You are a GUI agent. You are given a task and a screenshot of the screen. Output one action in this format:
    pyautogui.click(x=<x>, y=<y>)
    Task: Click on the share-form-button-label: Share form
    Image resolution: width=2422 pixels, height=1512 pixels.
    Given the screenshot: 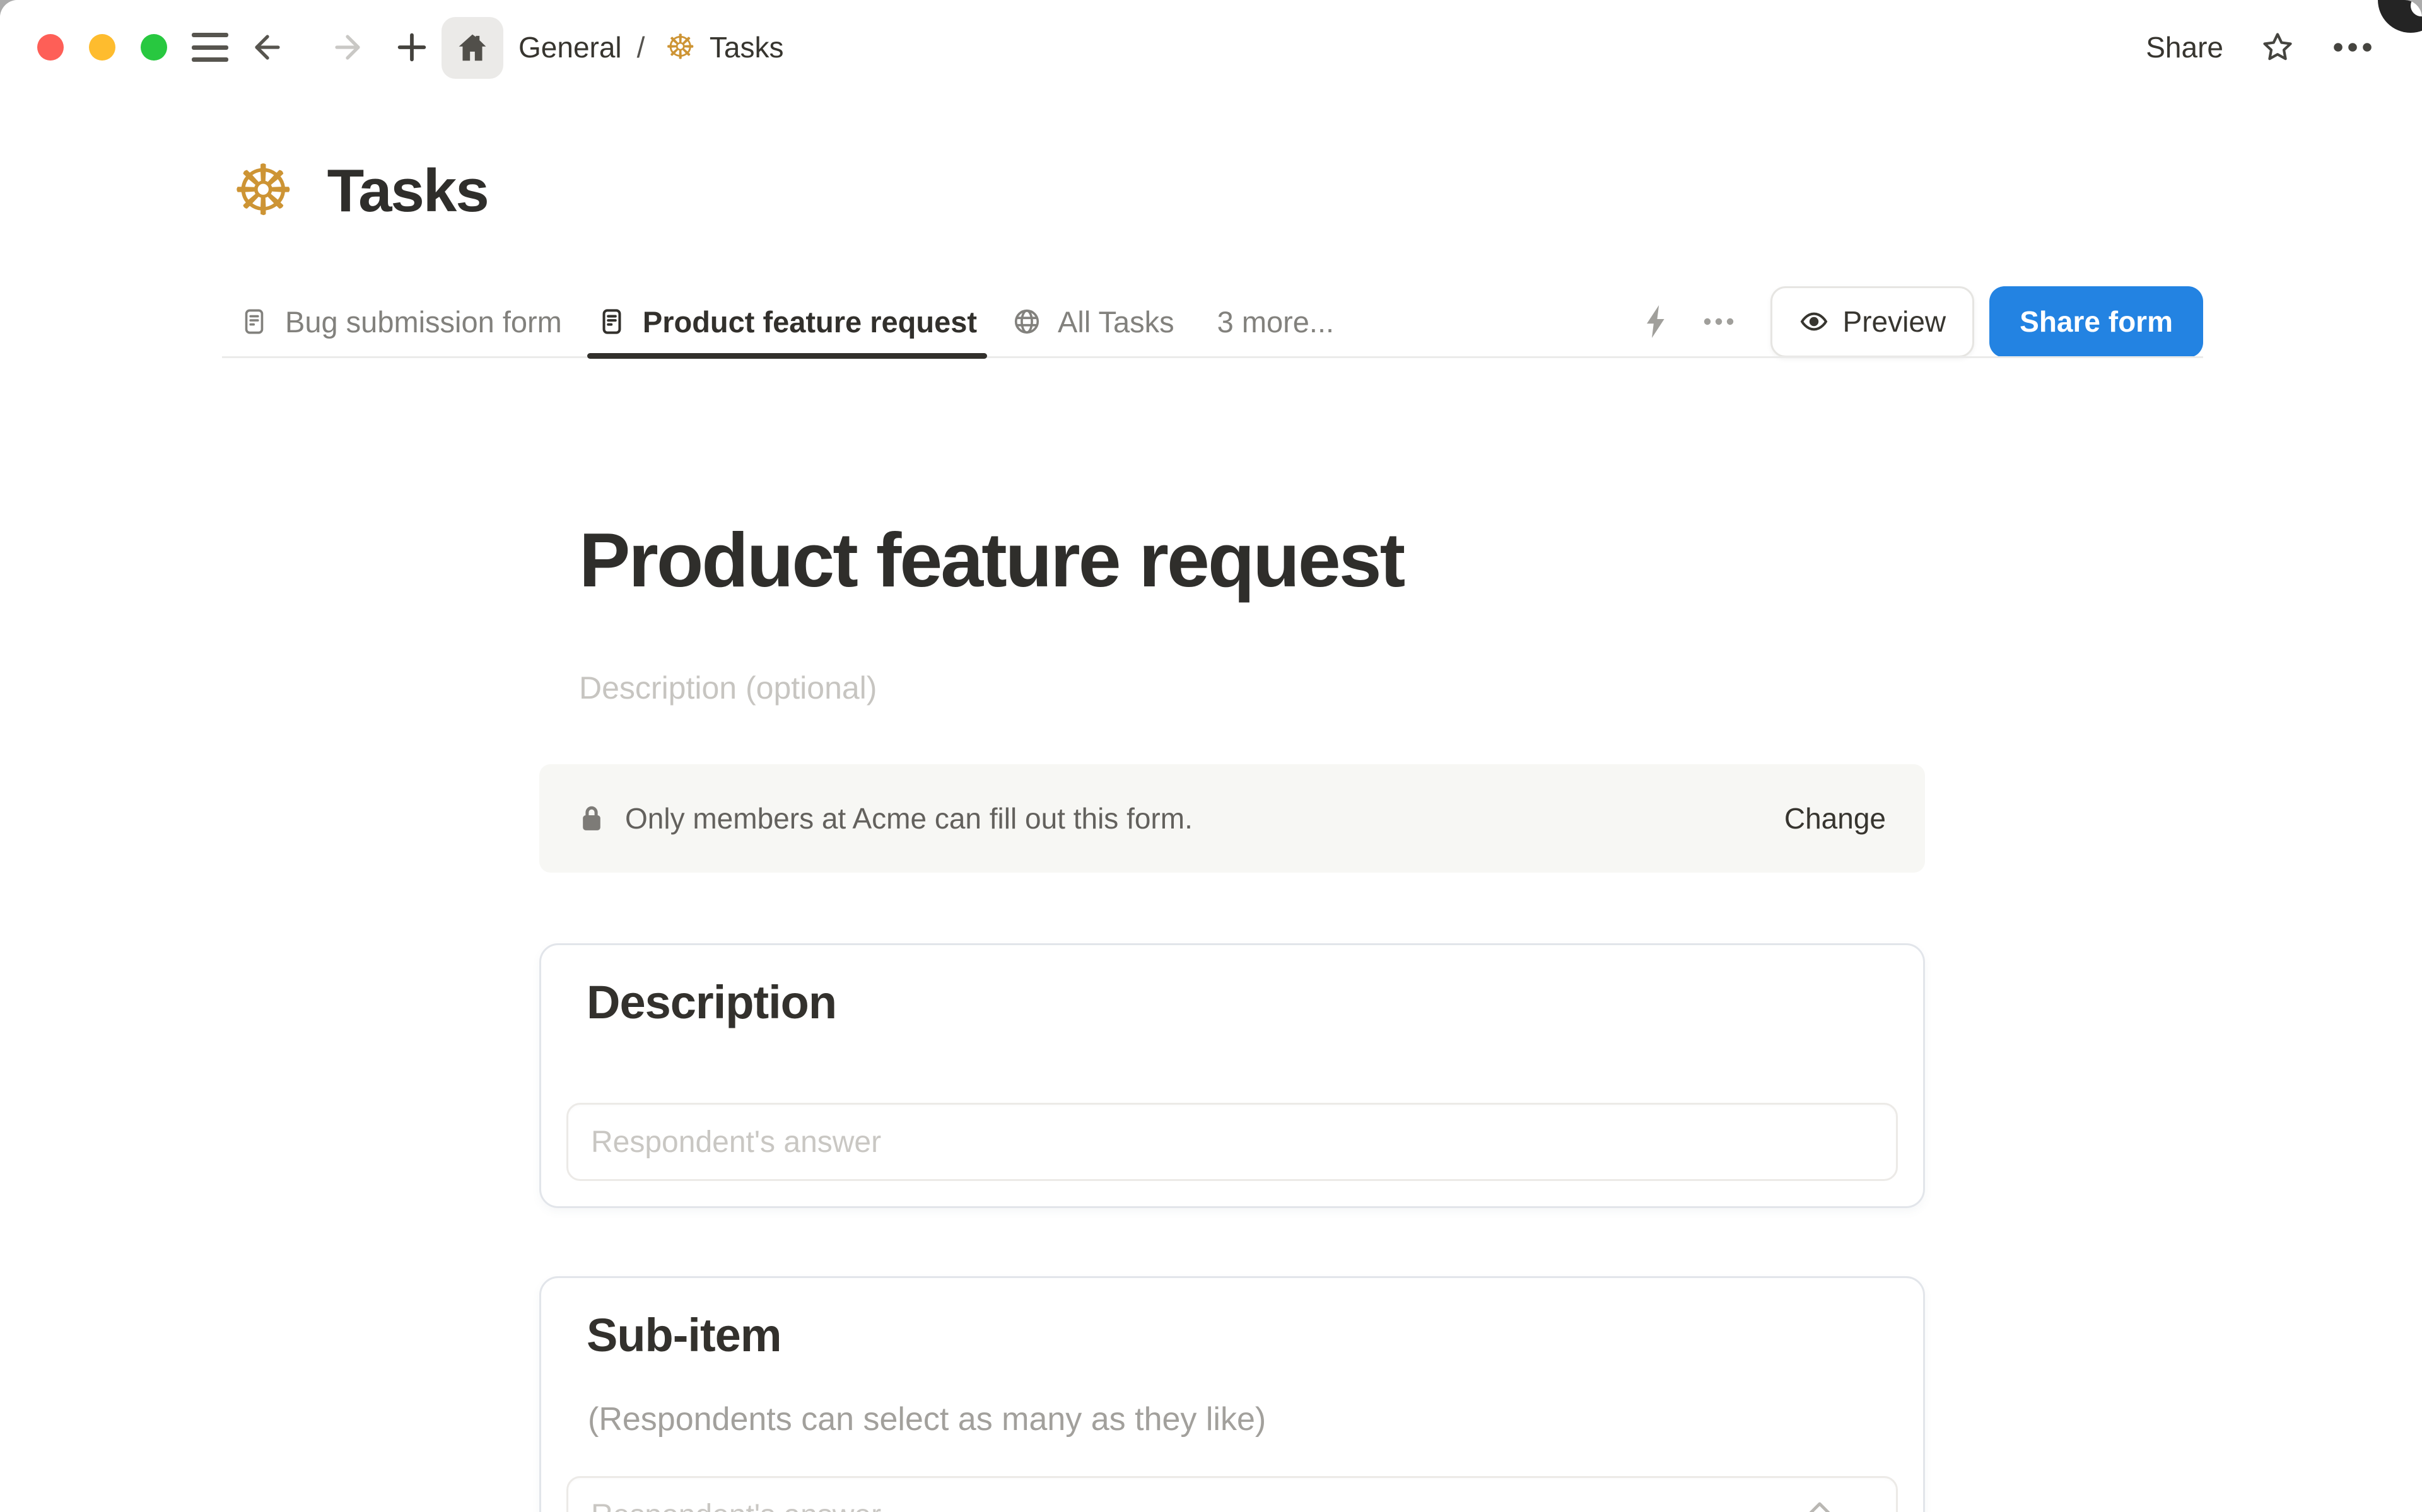 What is the action you would take?
    pyautogui.click(x=2096, y=322)
    